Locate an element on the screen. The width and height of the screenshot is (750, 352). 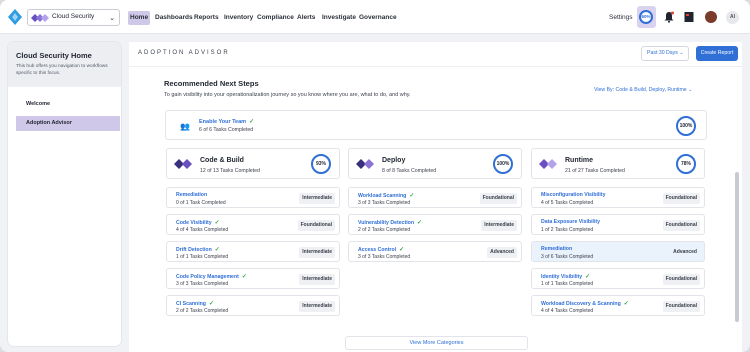
nav-investigate: Investigate is located at coordinates (339, 18).